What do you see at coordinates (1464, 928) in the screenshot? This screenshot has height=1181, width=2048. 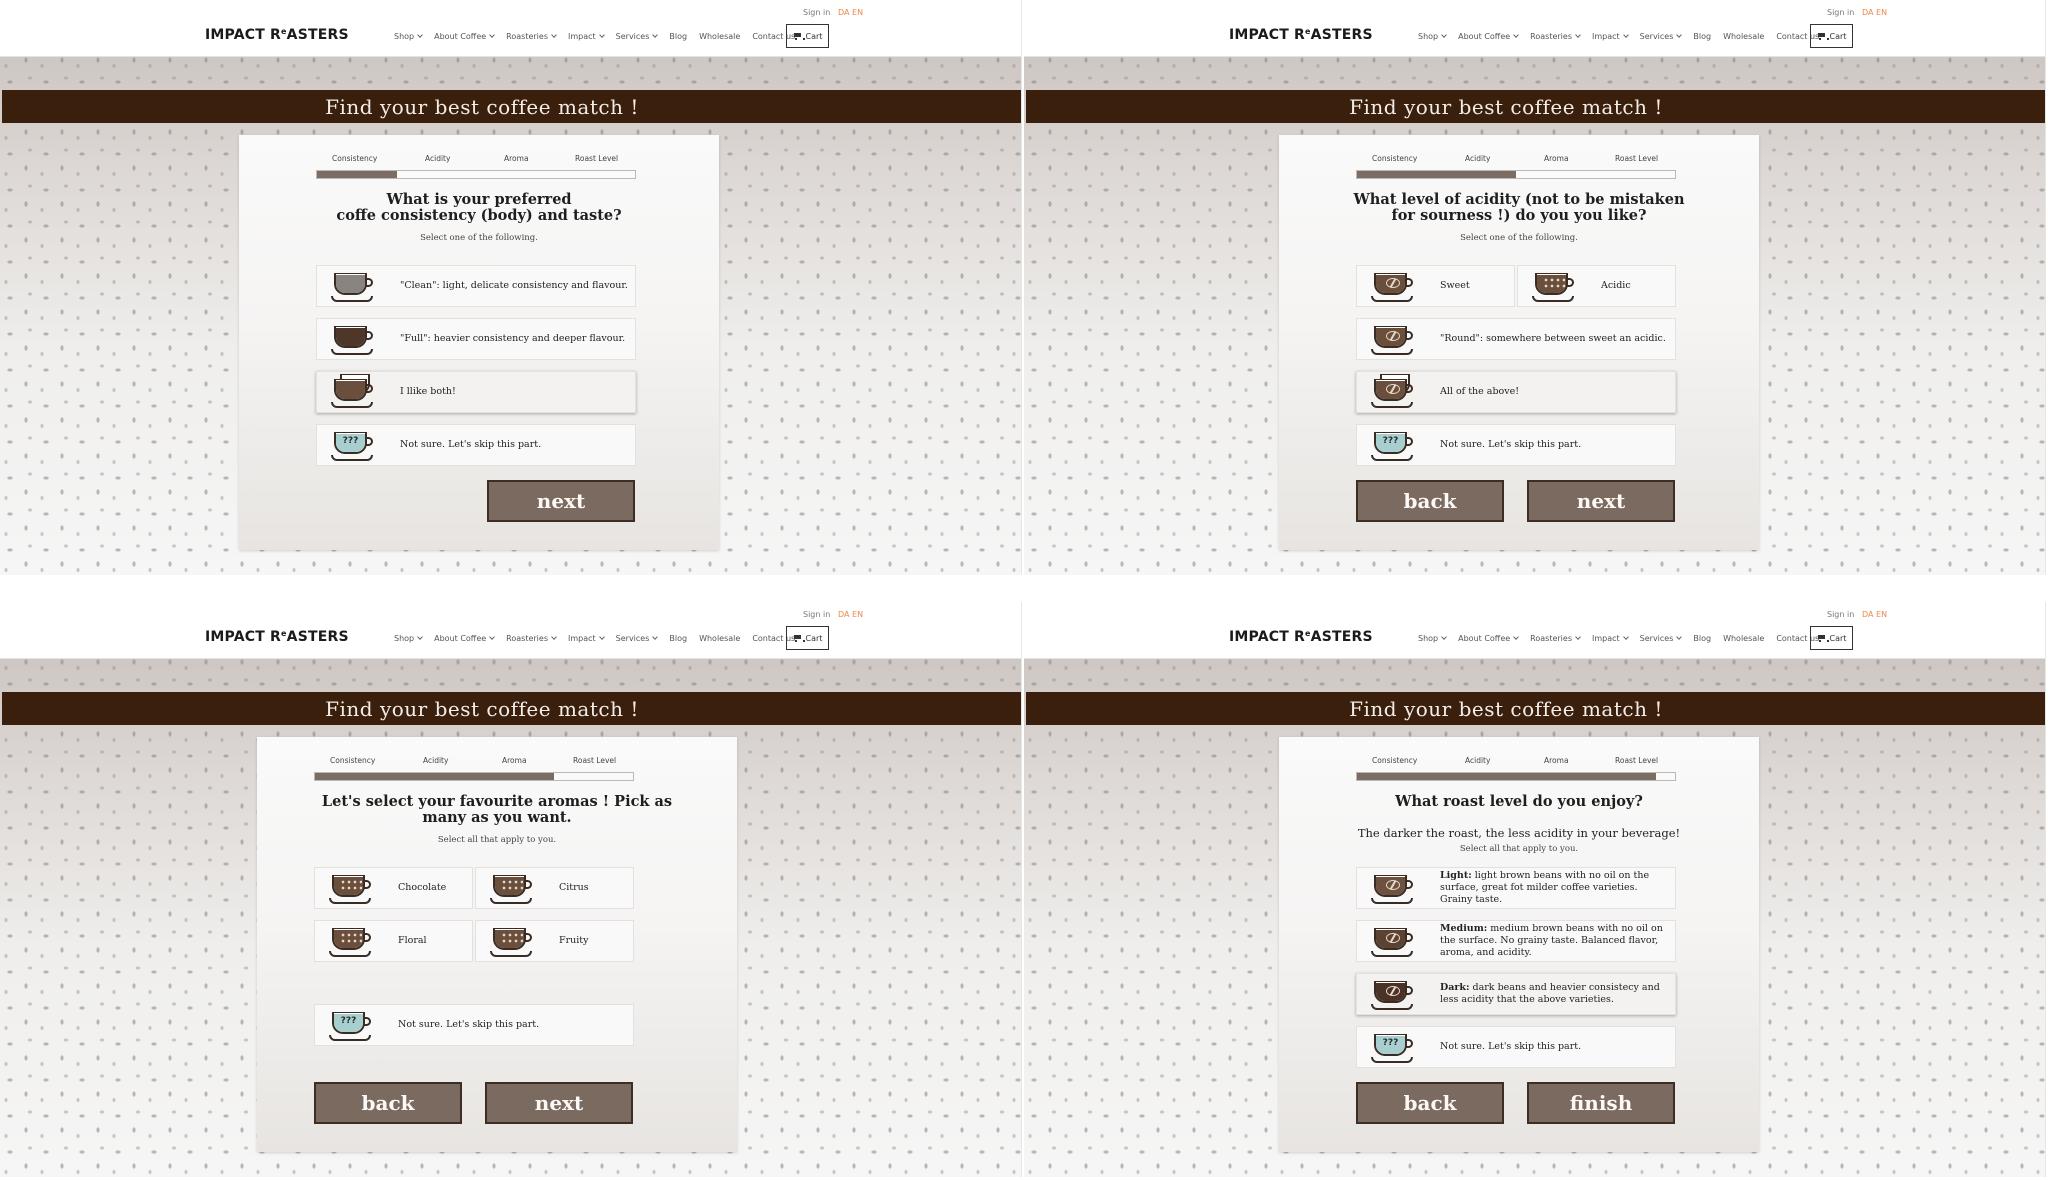 I see `option-label-bold: Medium:` at bounding box center [1464, 928].